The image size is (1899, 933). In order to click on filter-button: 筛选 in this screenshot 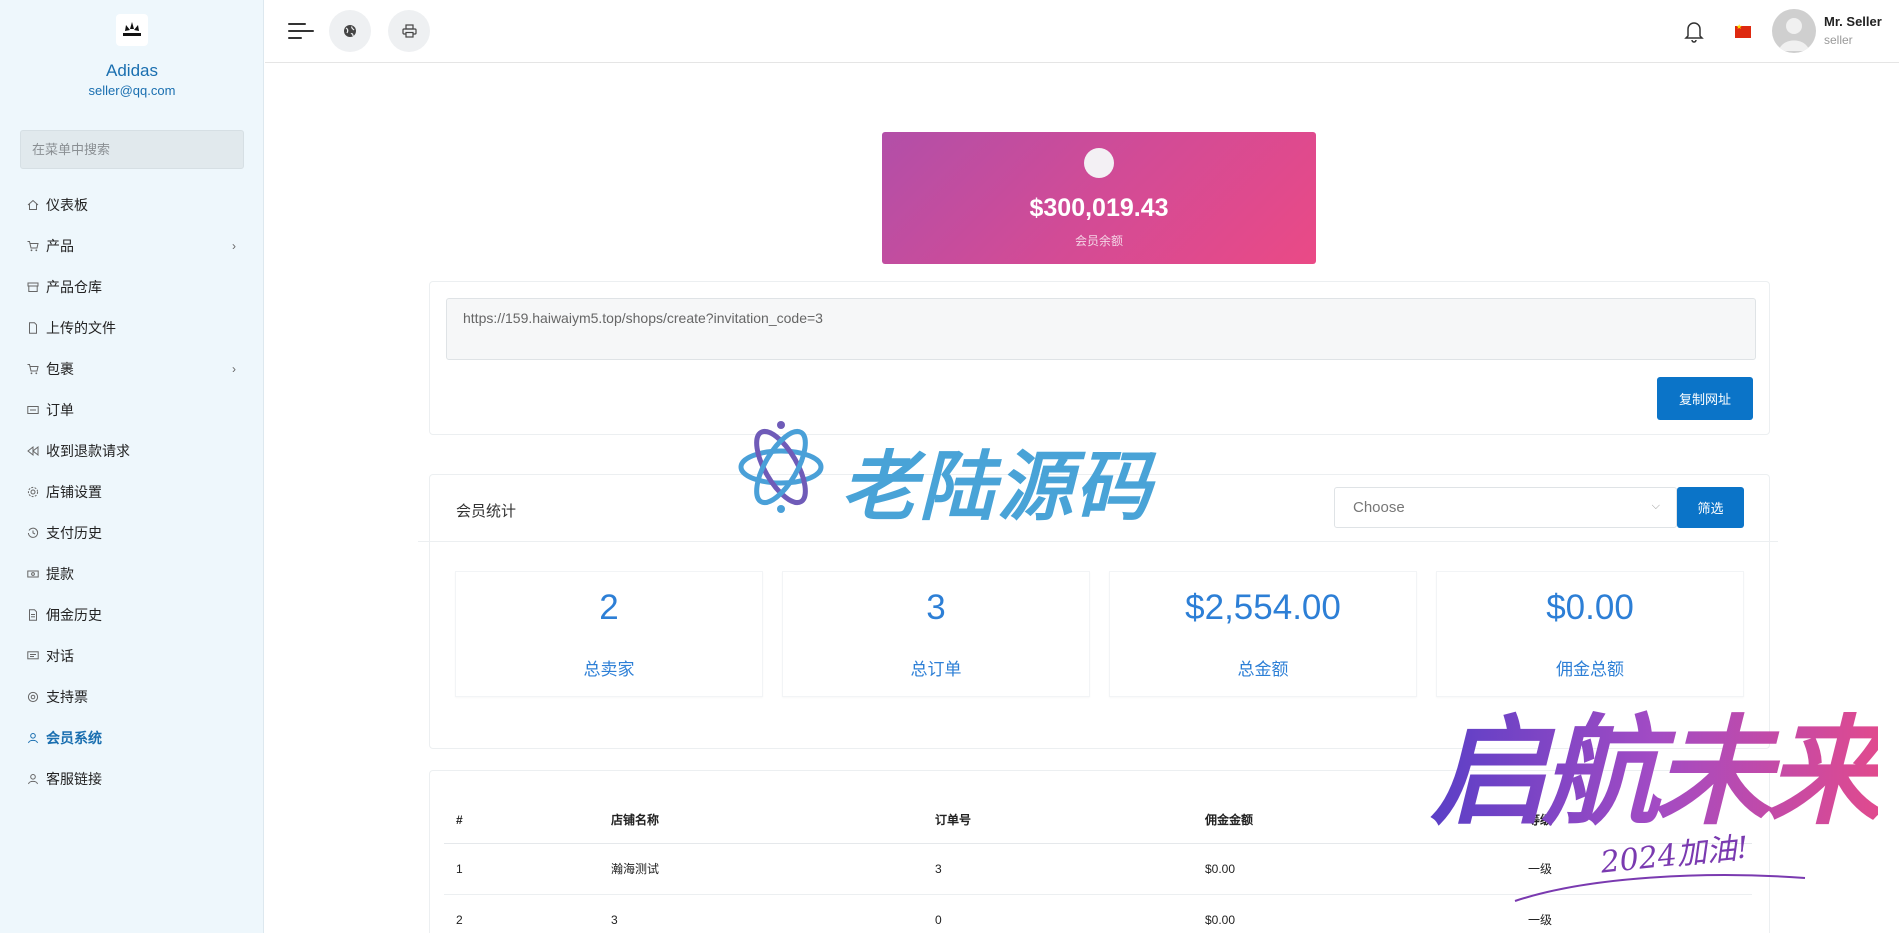, I will do `click(1710, 507)`.